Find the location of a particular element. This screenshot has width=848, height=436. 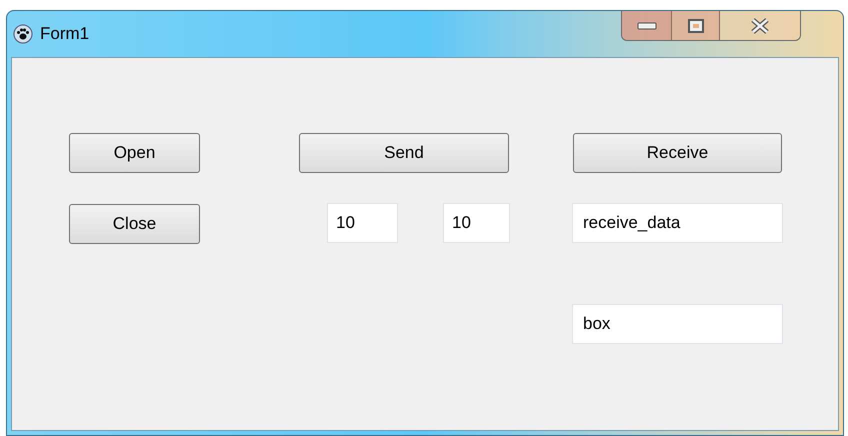

minimize-button is located at coordinates (647, 25).